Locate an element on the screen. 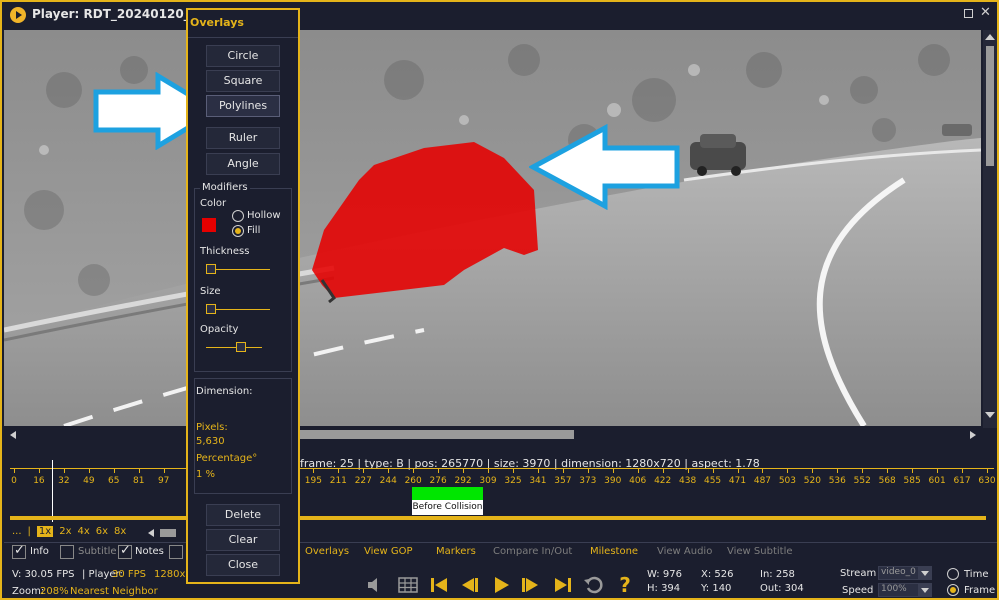  subtitle-label: Subtitle is located at coordinates (97, 551).